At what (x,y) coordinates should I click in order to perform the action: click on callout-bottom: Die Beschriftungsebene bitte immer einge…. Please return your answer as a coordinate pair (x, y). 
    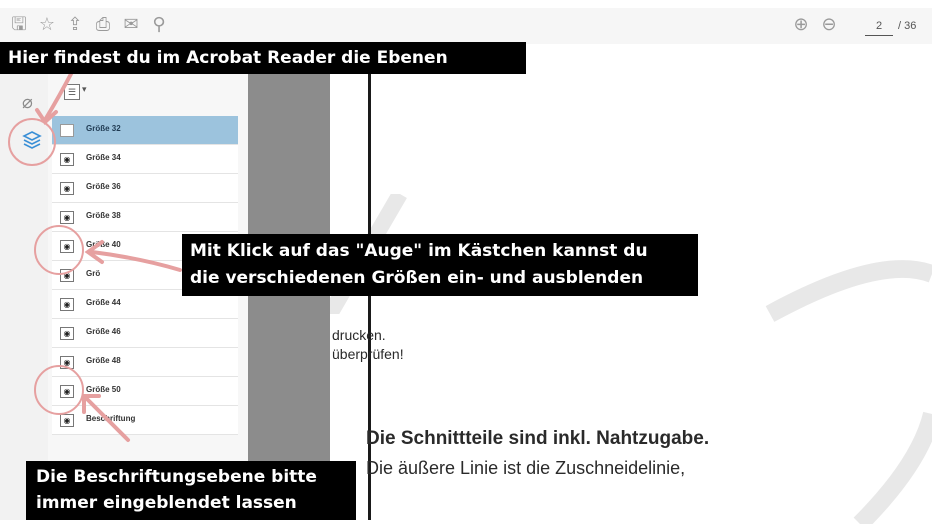
    Looking at the image, I should click on (191, 490).